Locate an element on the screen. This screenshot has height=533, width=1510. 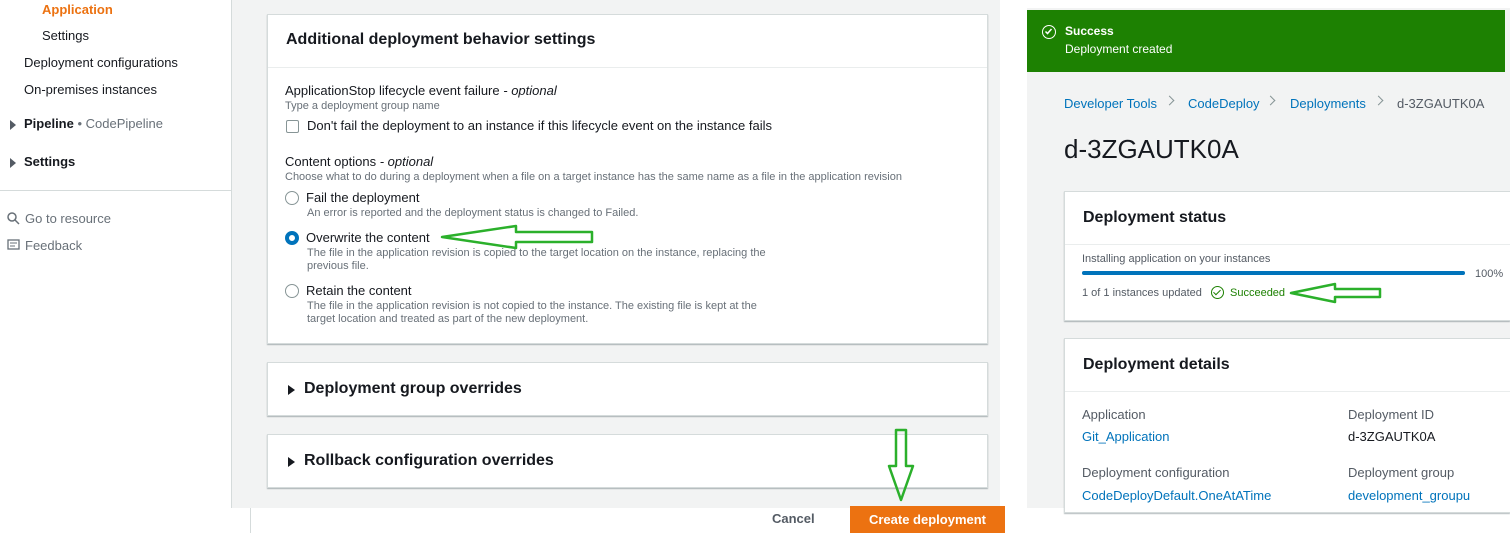
radio-overwrite-content is located at coordinates (292, 238).